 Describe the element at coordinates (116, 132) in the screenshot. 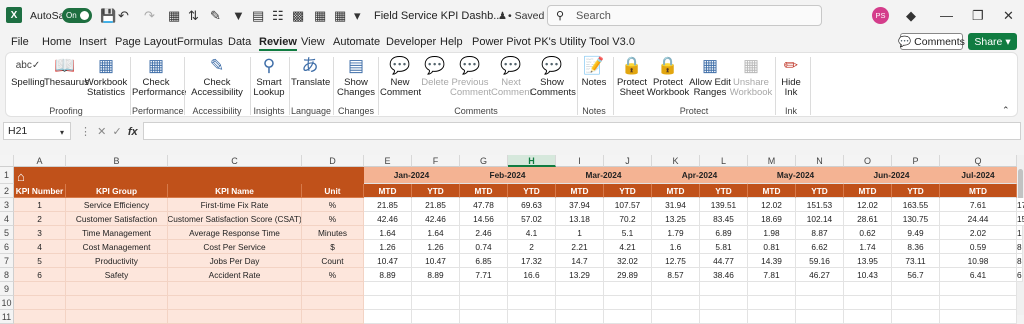

I see `enter-icon: ✓` at that location.